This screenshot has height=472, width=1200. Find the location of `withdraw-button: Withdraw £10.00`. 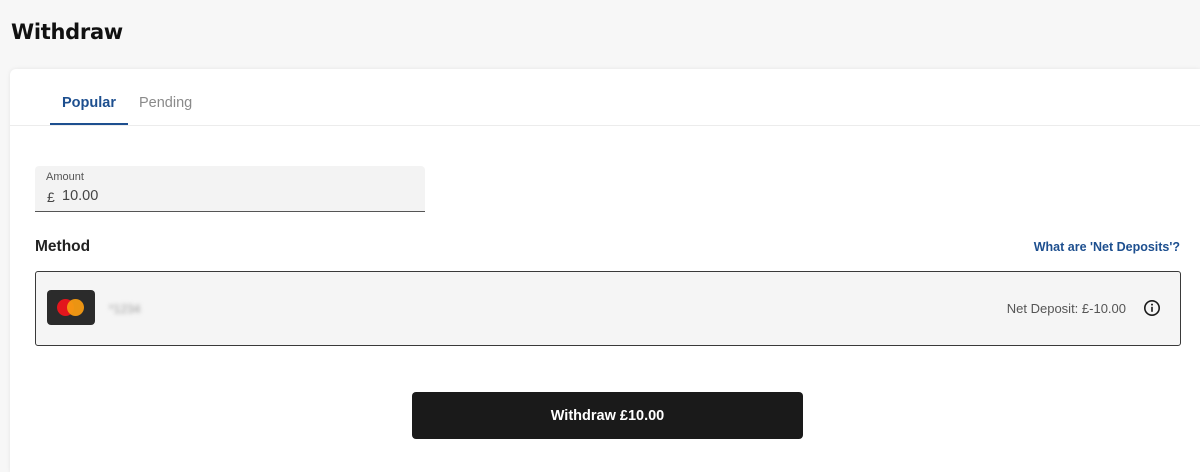

withdraw-button: Withdraw £10.00 is located at coordinates (607, 415).